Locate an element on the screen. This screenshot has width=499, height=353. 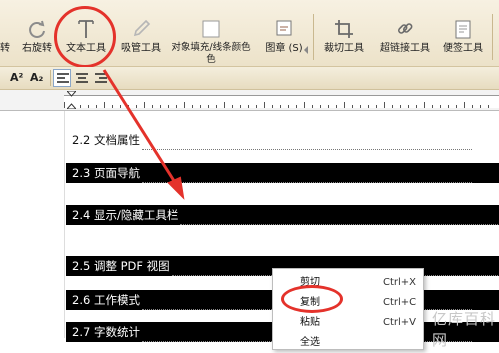
watermark: 亿库百科网 is located at coordinates (464, 329).